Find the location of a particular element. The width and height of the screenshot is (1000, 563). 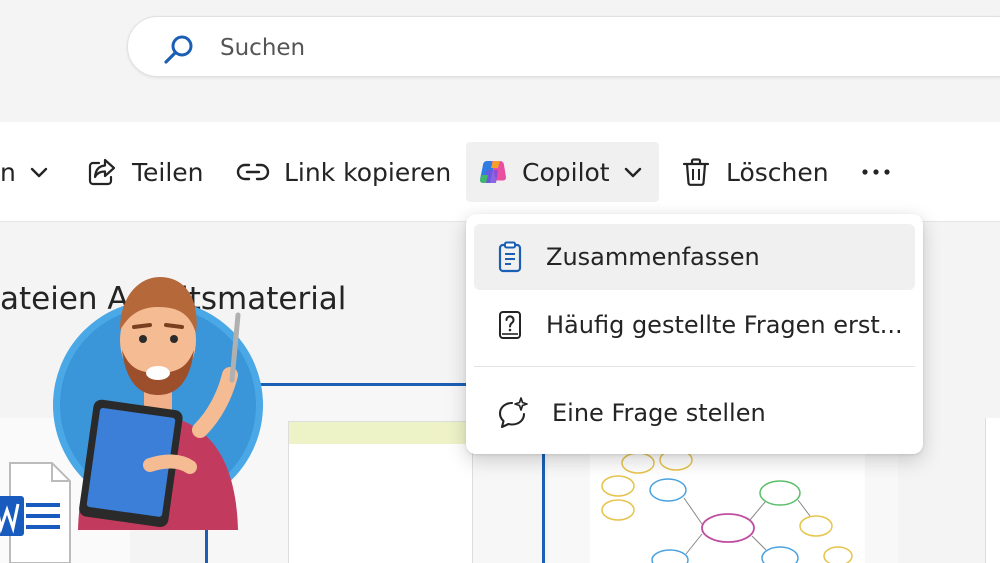

question-document-icon is located at coordinates (510, 325).